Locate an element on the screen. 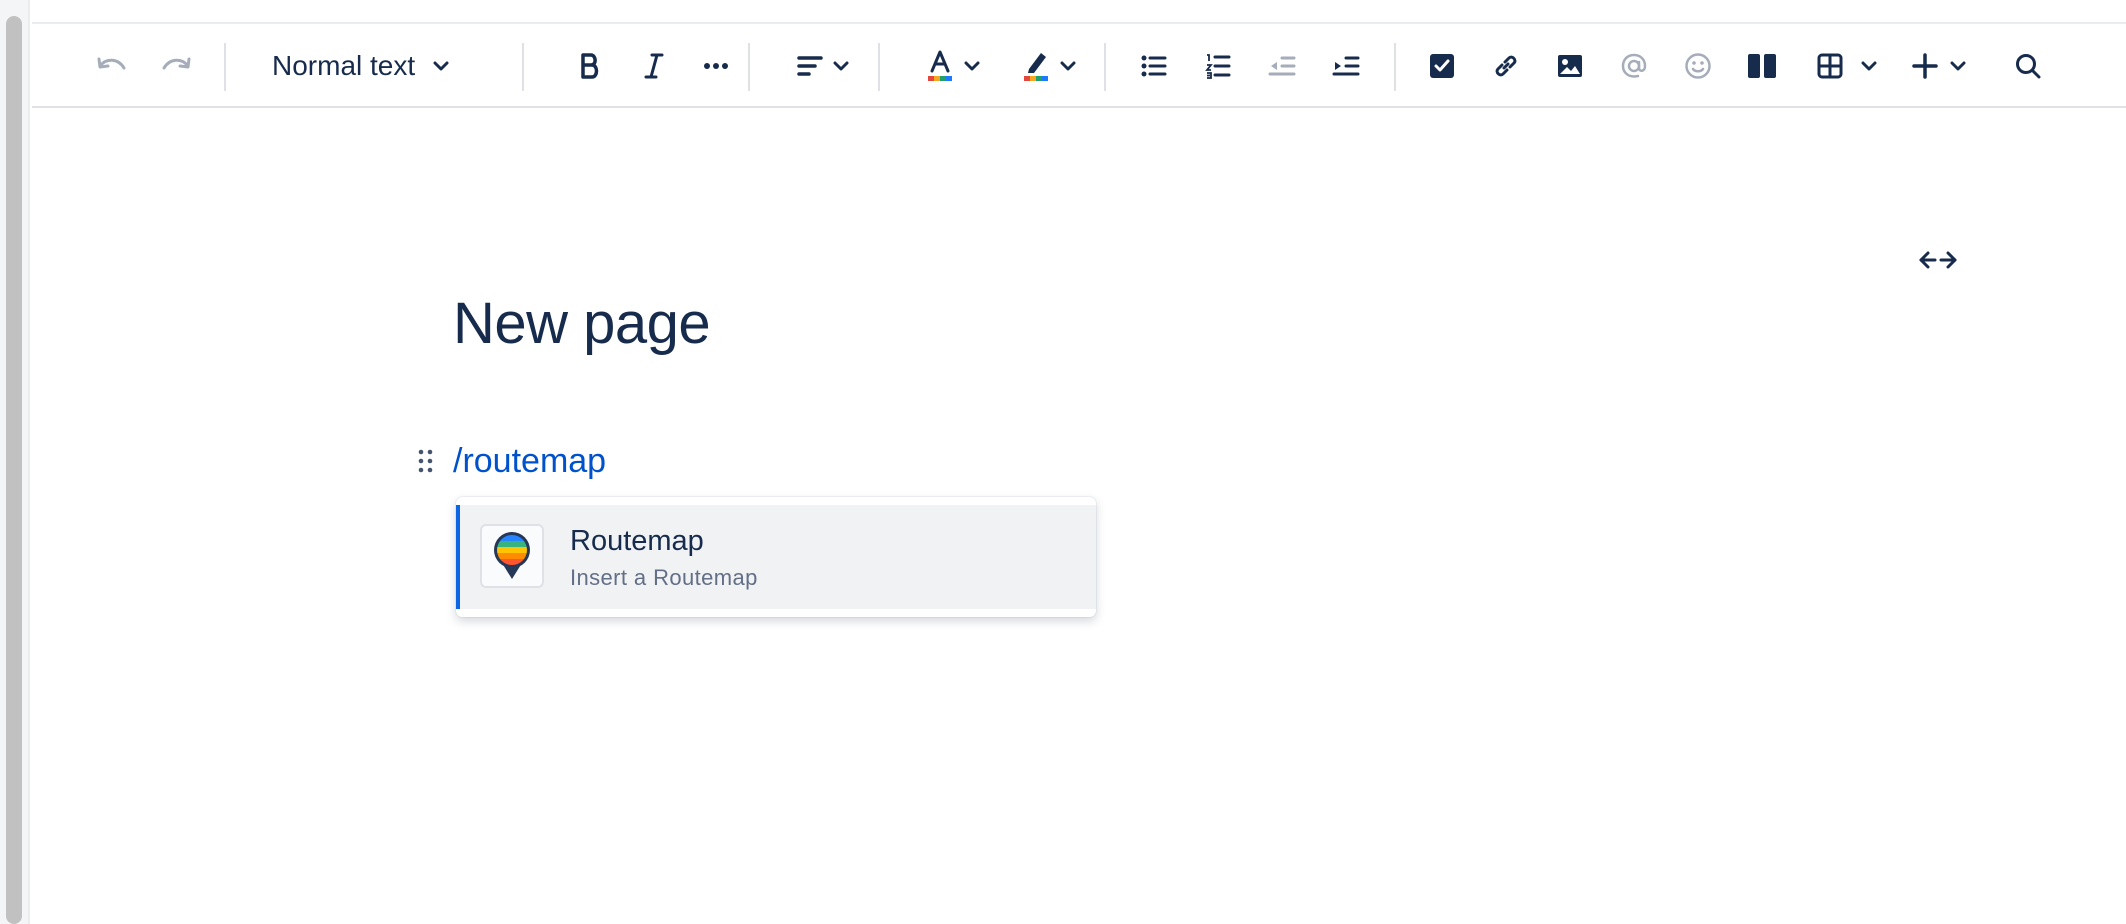  action-item-button is located at coordinates (1442, 66).